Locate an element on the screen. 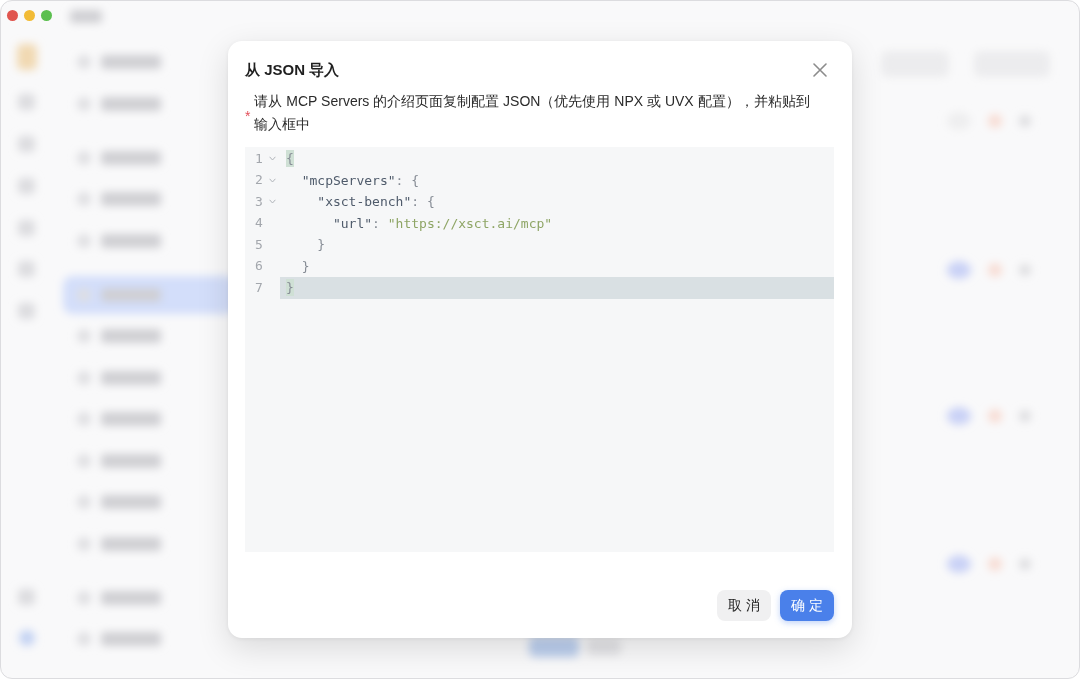 Image resolution: width=1080 pixels, height=679 pixels. window-zoom-button is located at coordinates (46, 15).